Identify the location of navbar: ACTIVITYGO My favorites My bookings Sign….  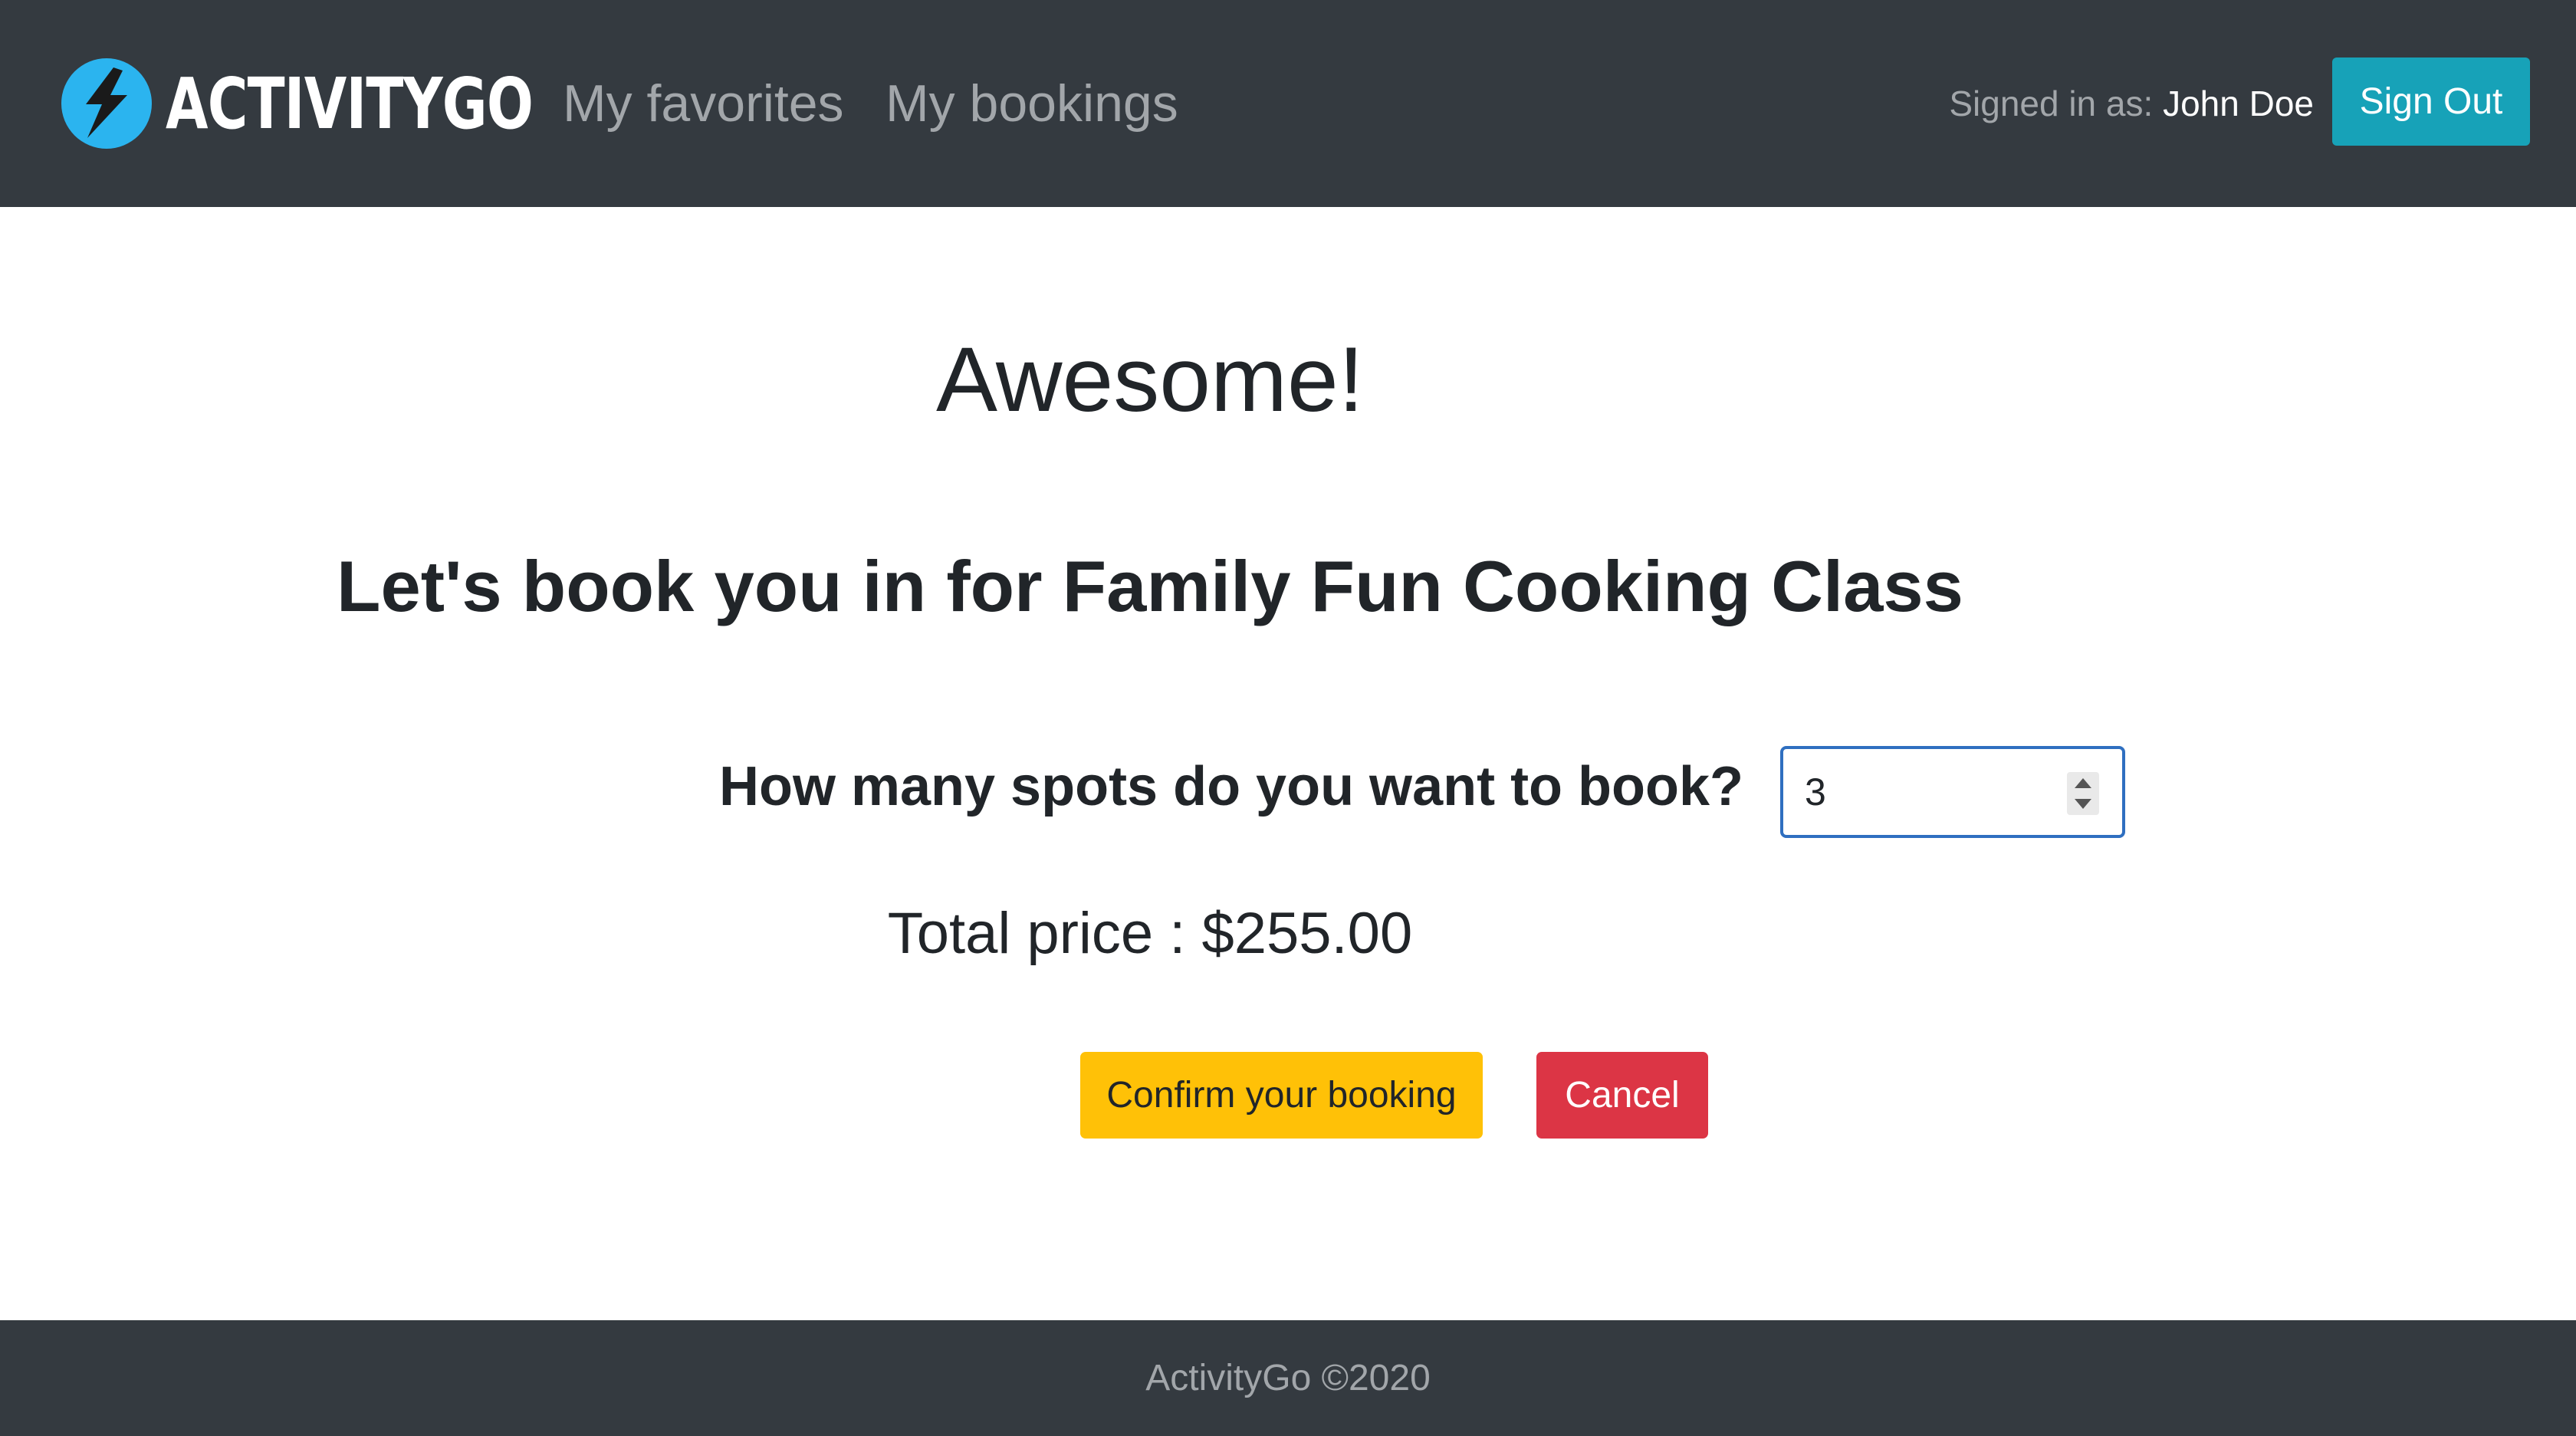
(1288, 103).